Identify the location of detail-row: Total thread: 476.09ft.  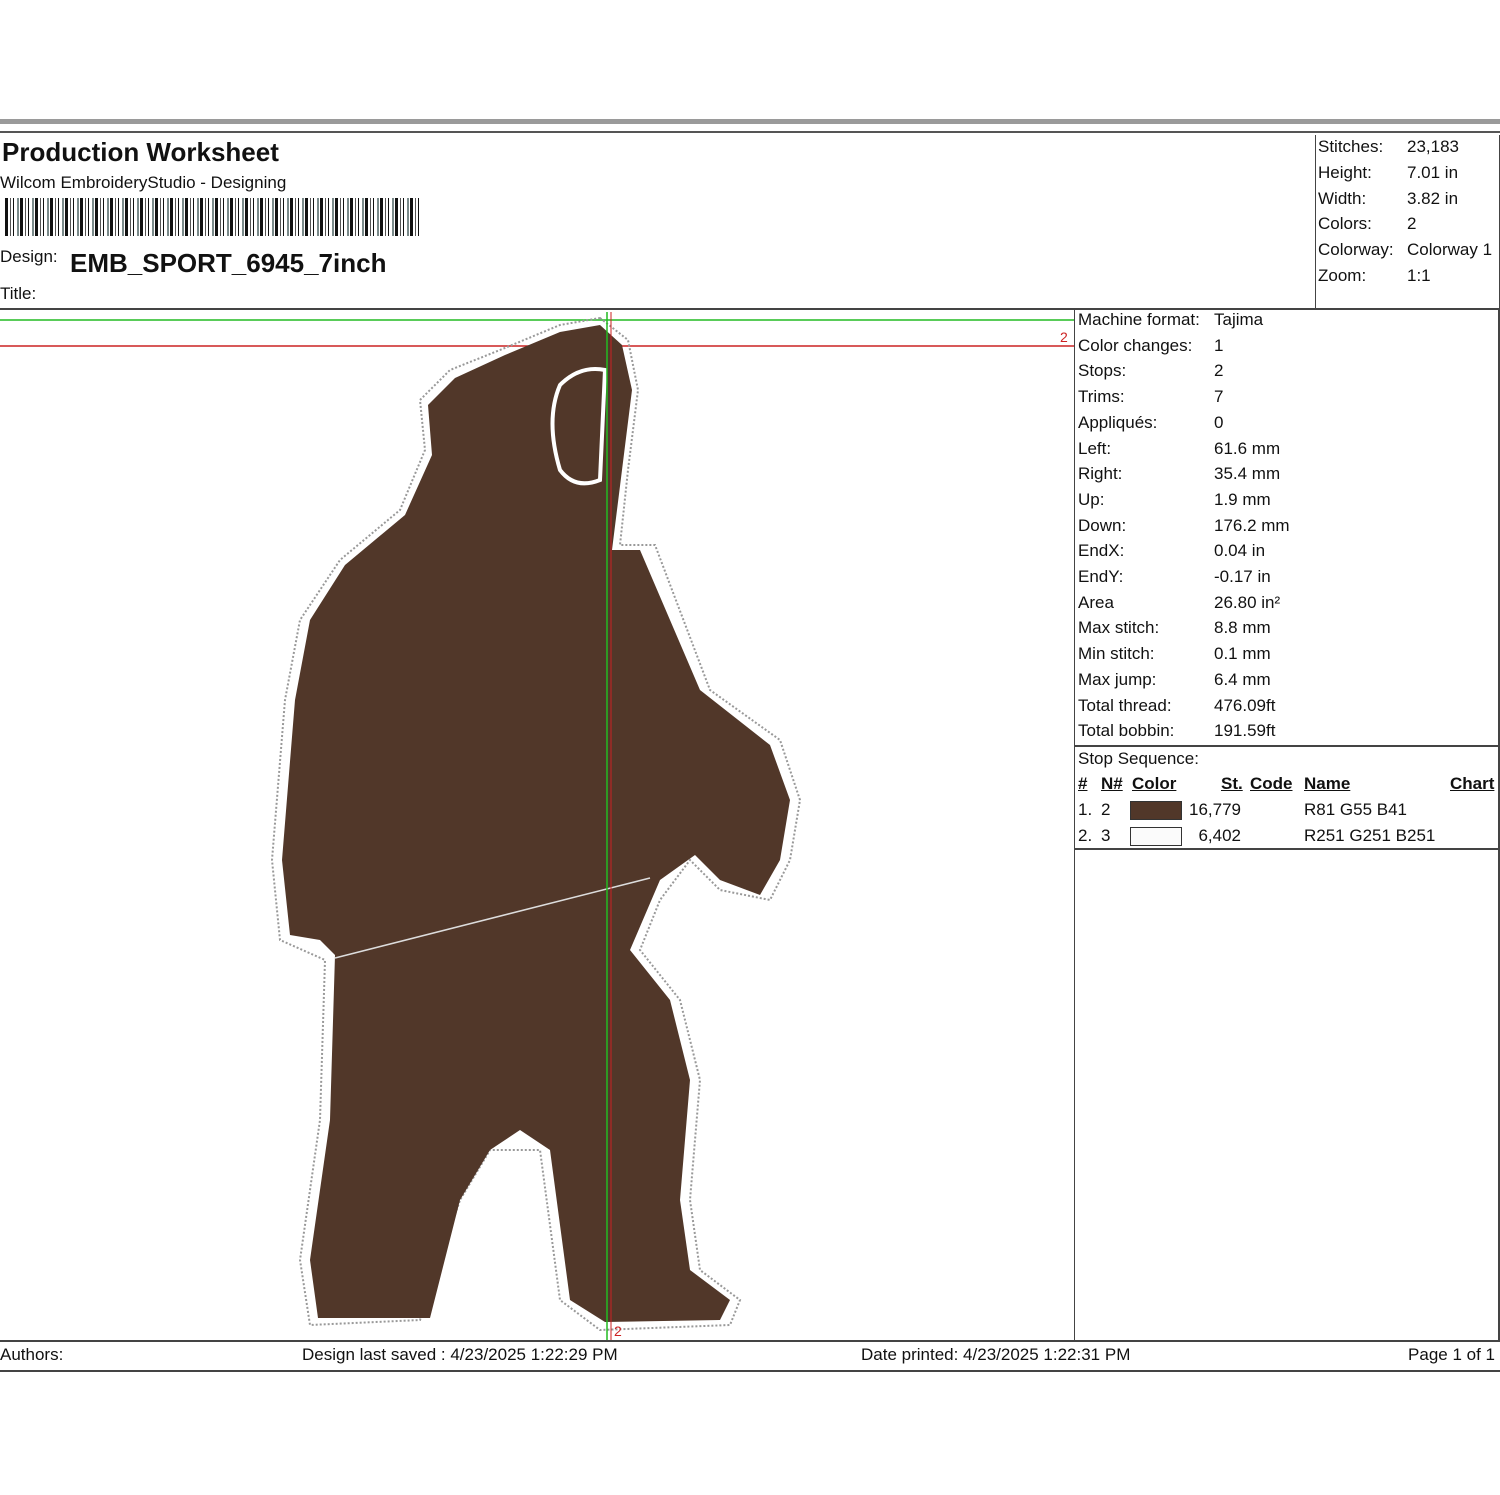
(1176, 705).